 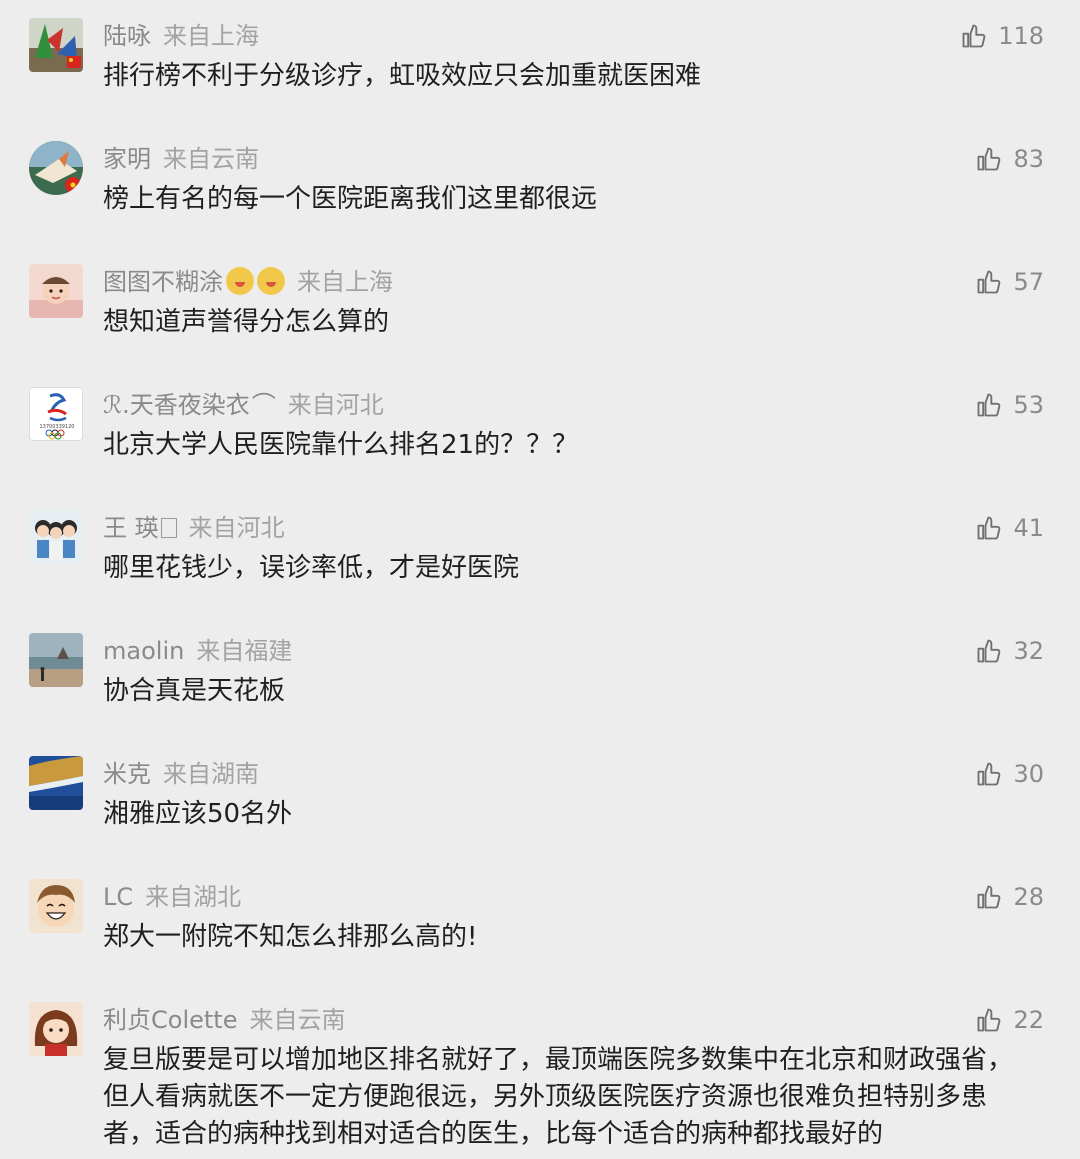 What do you see at coordinates (311, 568) in the screenshot?
I see `comment-text: 哪里花钱少，误诊率低，才是好医院` at bounding box center [311, 568].